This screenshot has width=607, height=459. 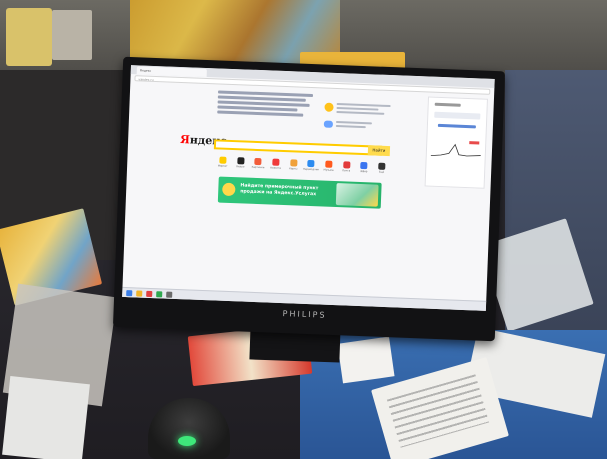 I want to click on sparkline-chart, so click(x=455, y=149).